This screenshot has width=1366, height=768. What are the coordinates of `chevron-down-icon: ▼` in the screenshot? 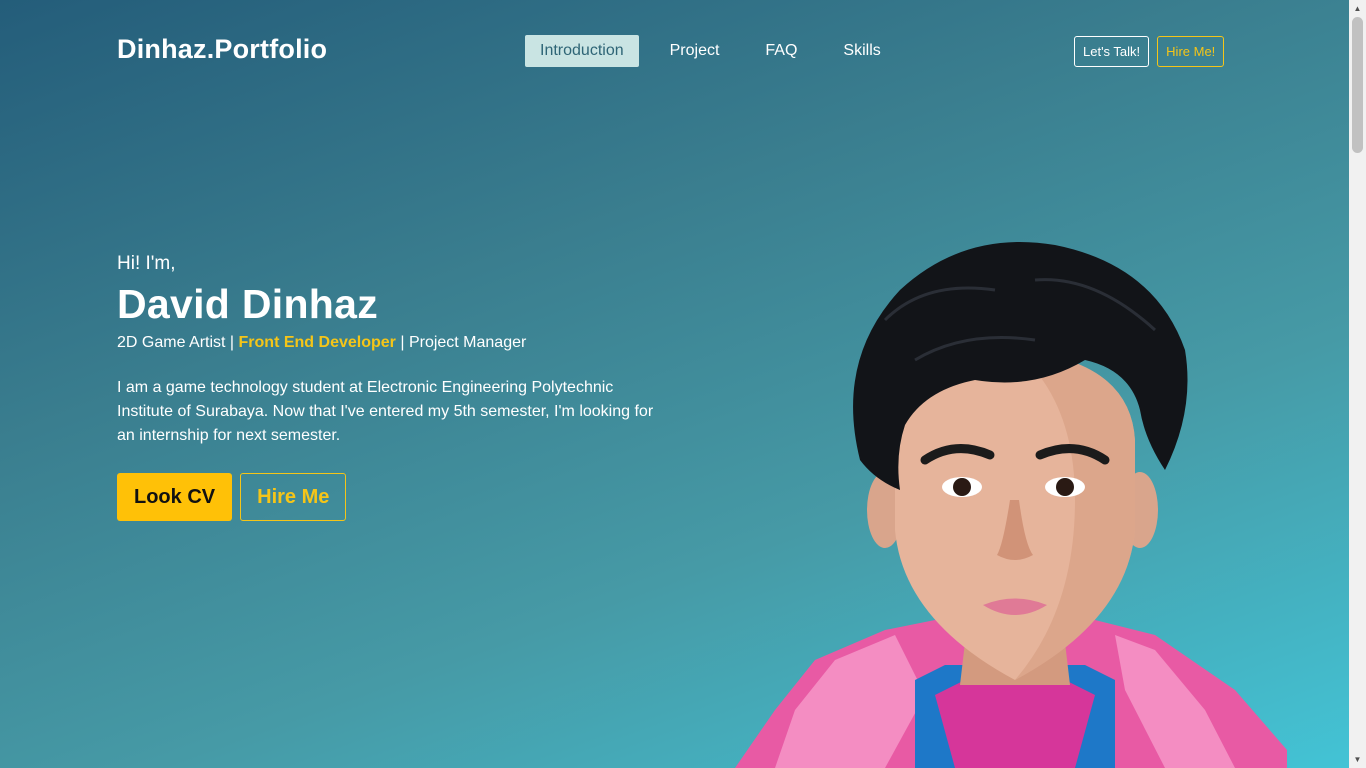 It's located at (1357, 759).